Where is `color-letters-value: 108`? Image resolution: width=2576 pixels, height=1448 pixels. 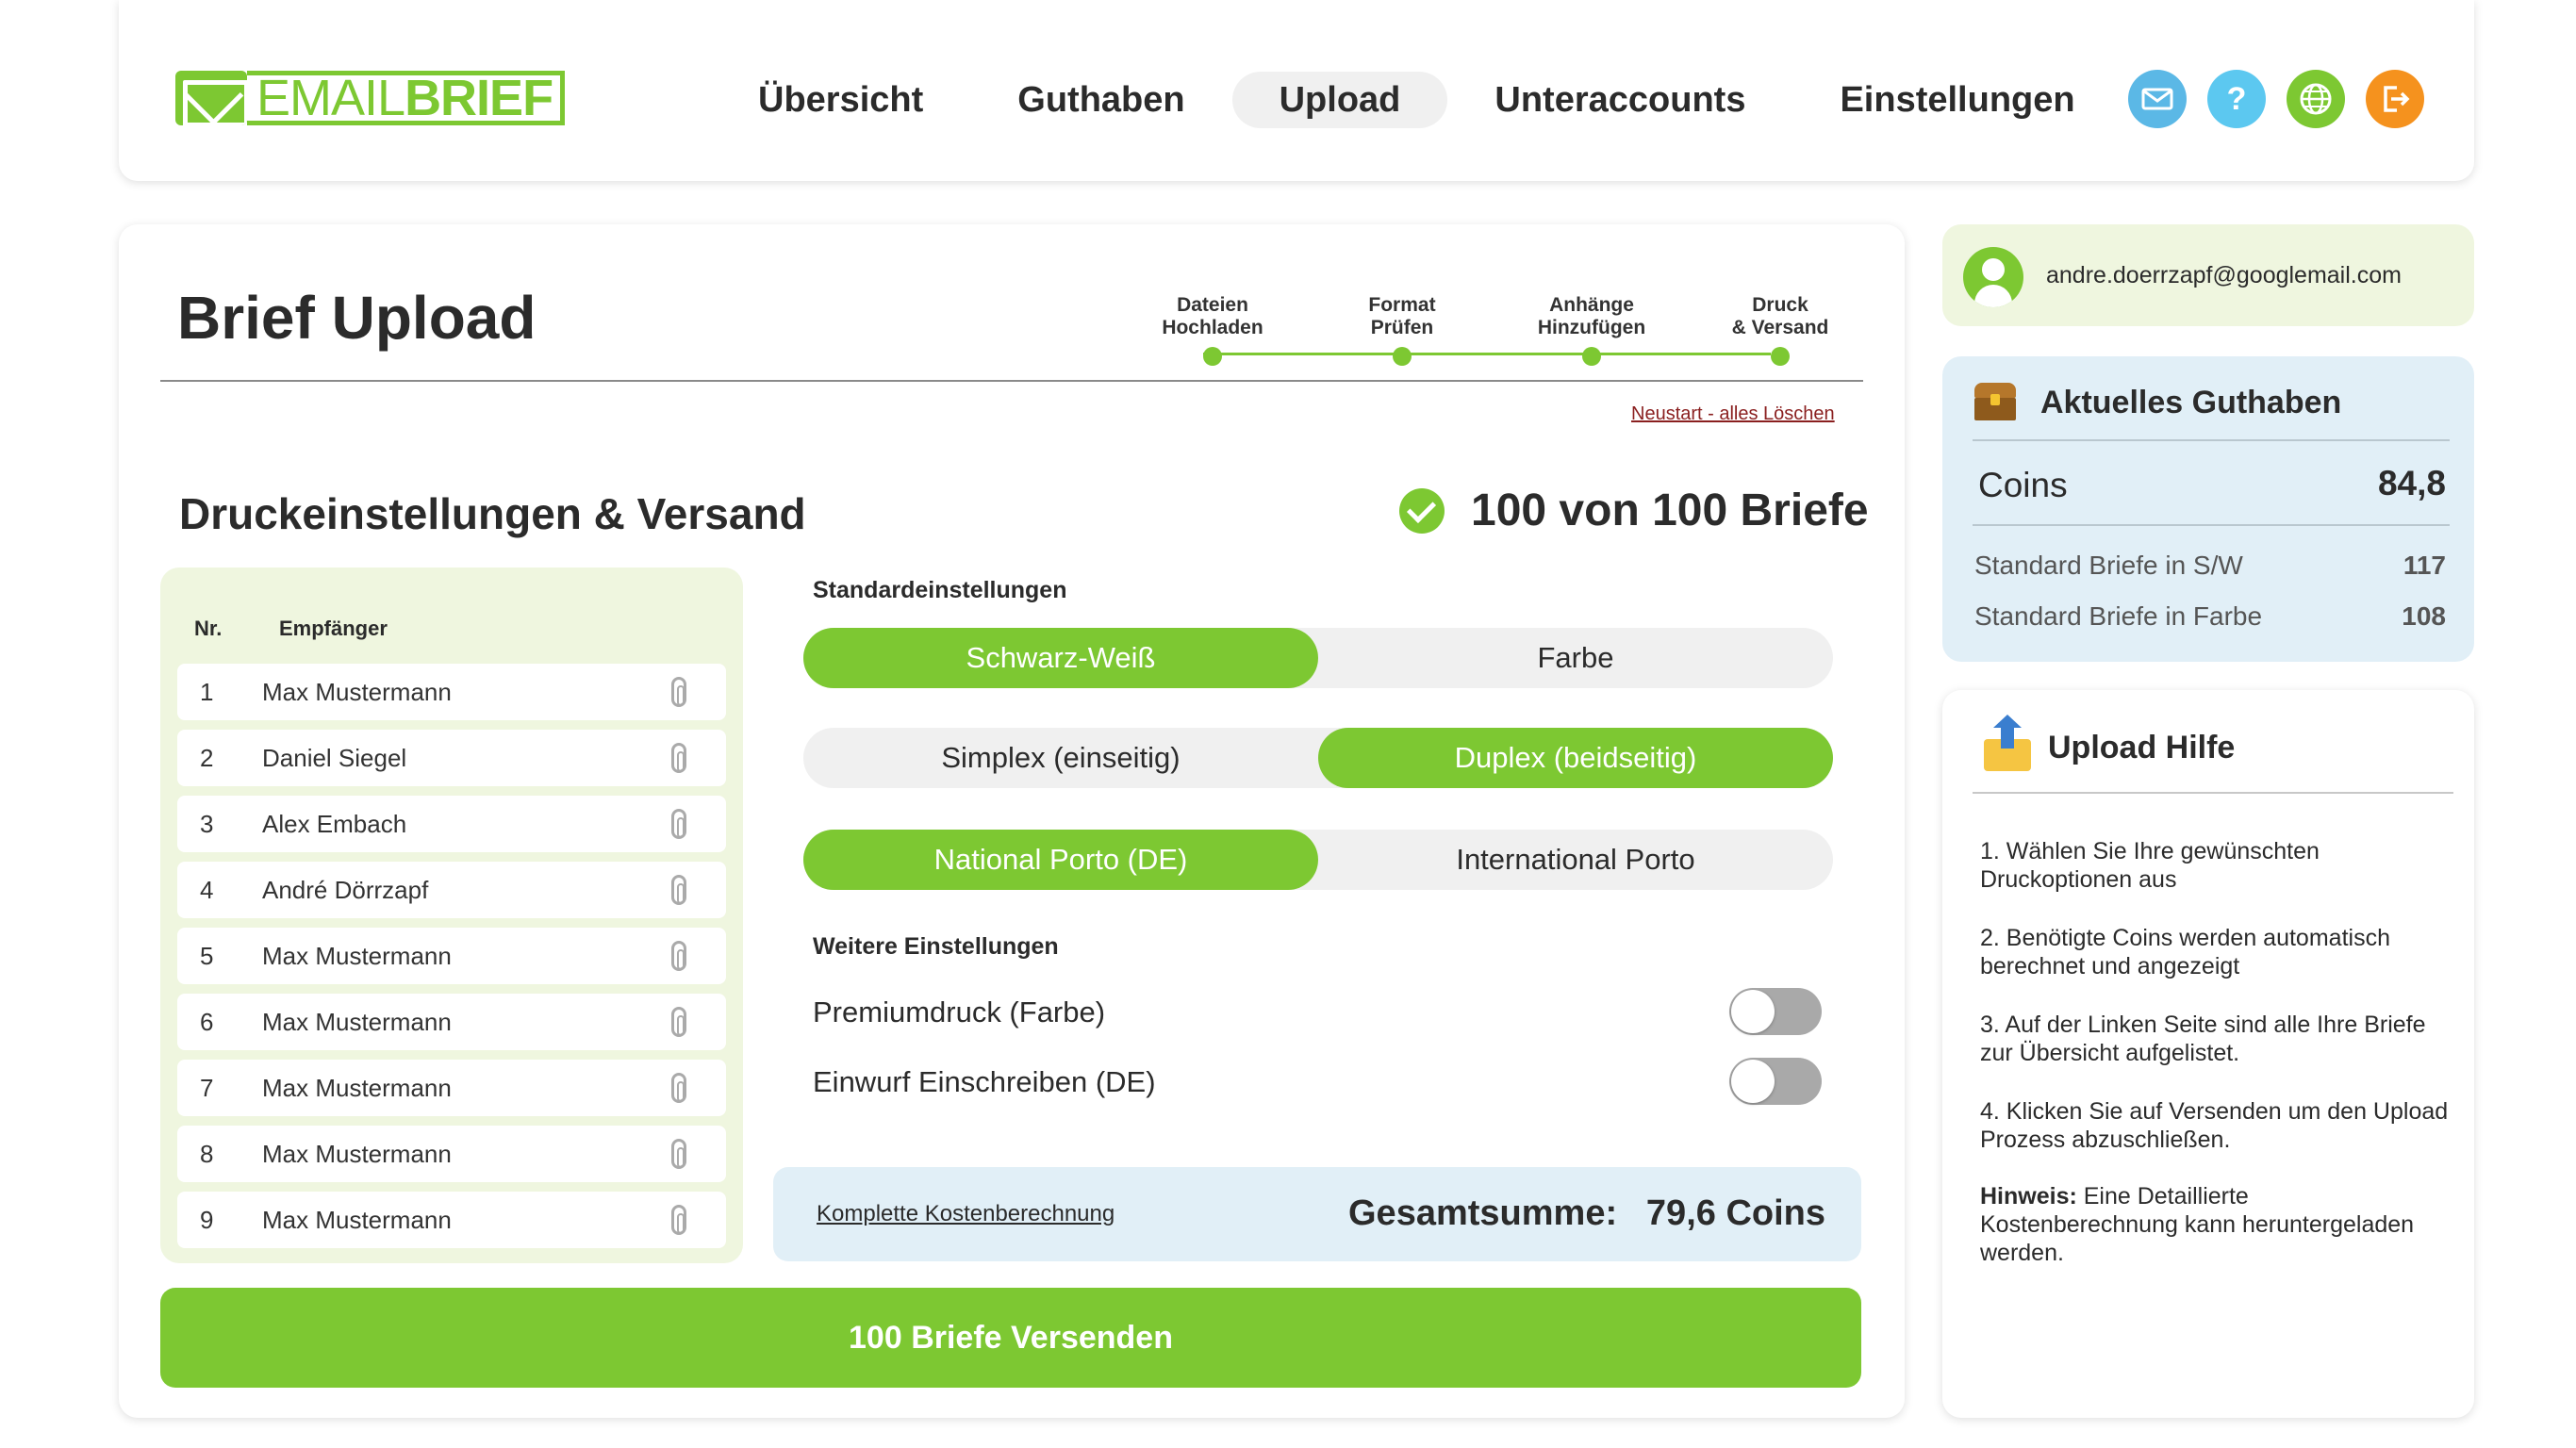 color-letters-value: 108 is located at coordinates (2424, 616).